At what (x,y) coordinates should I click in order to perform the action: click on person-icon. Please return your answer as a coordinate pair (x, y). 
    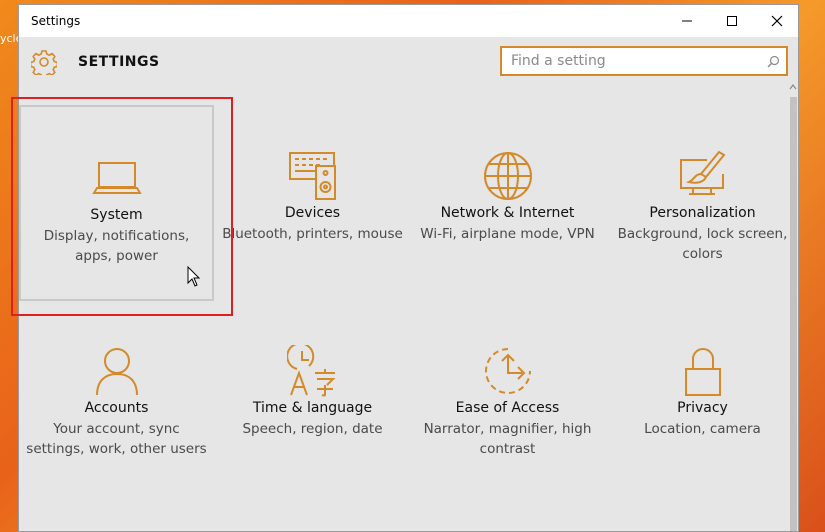
    Looking at the image, I should click on (116, 372).